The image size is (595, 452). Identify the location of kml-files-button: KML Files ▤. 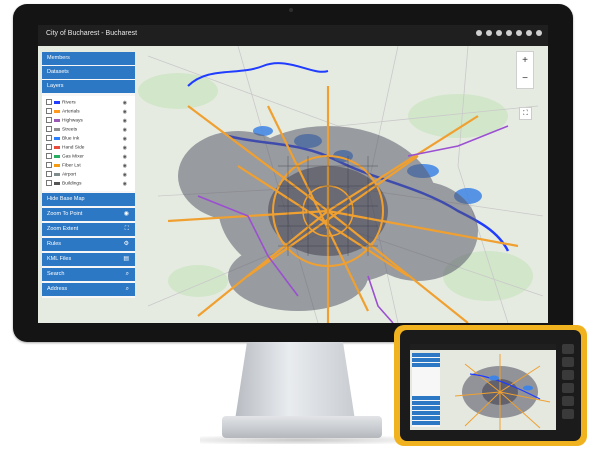
(88, 259).